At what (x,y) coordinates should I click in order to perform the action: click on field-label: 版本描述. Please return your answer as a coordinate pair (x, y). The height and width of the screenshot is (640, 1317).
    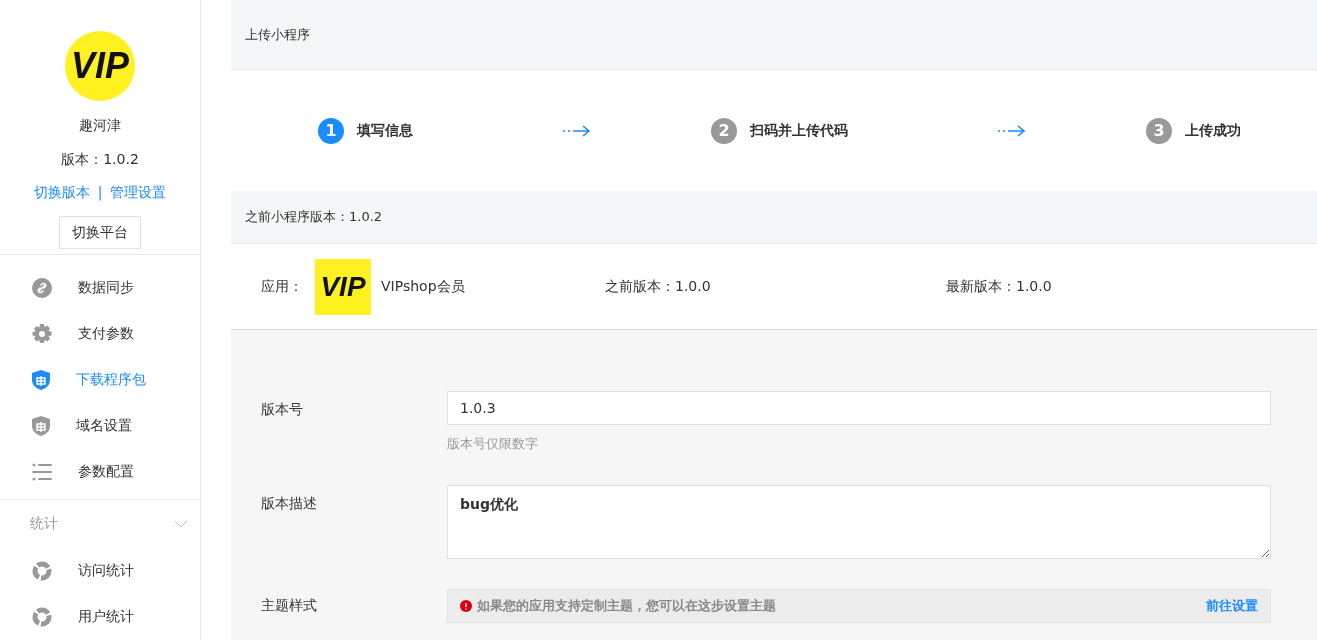
    Looking at the image, I should click on (289, 503).